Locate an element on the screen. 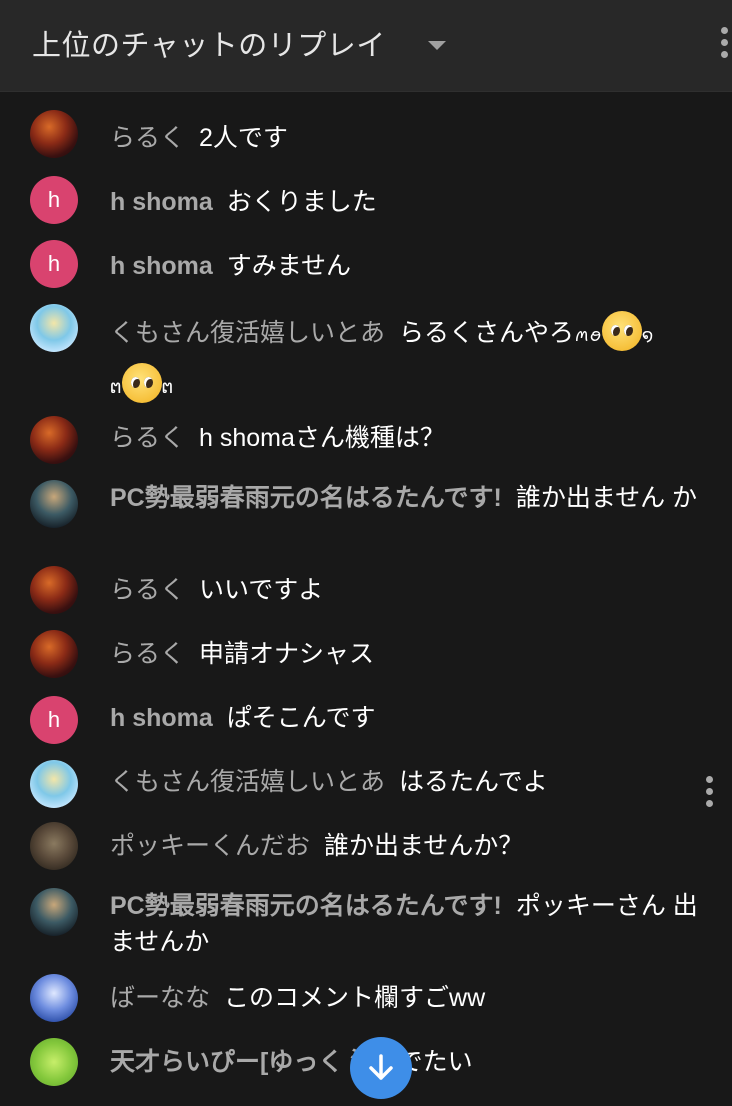 This screenshot has height=1106, width=732. message-author: ばーなな is located at coordinates (160, 998).